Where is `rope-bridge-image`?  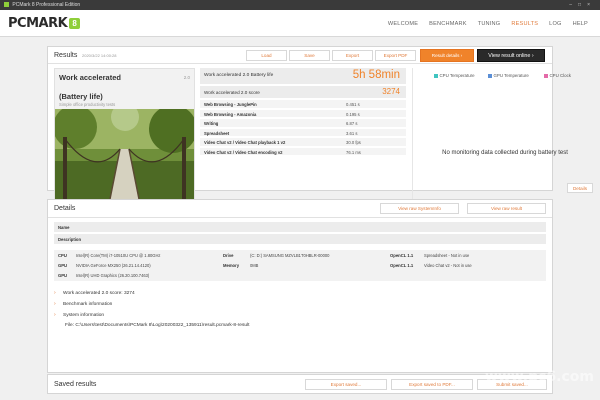
rope-bridge-image is located at coordinates (124, 154).